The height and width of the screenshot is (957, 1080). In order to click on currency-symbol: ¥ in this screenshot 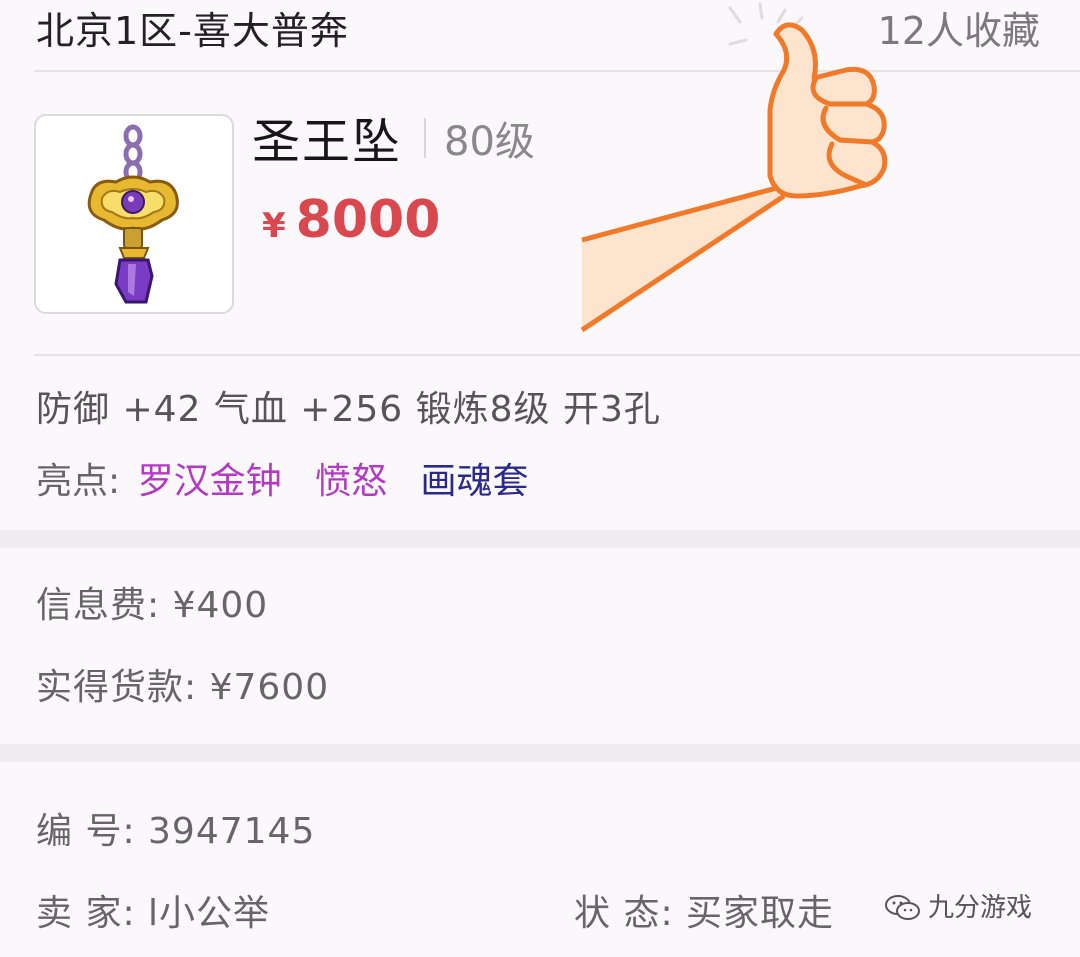, I will do `click(274, 226)`.